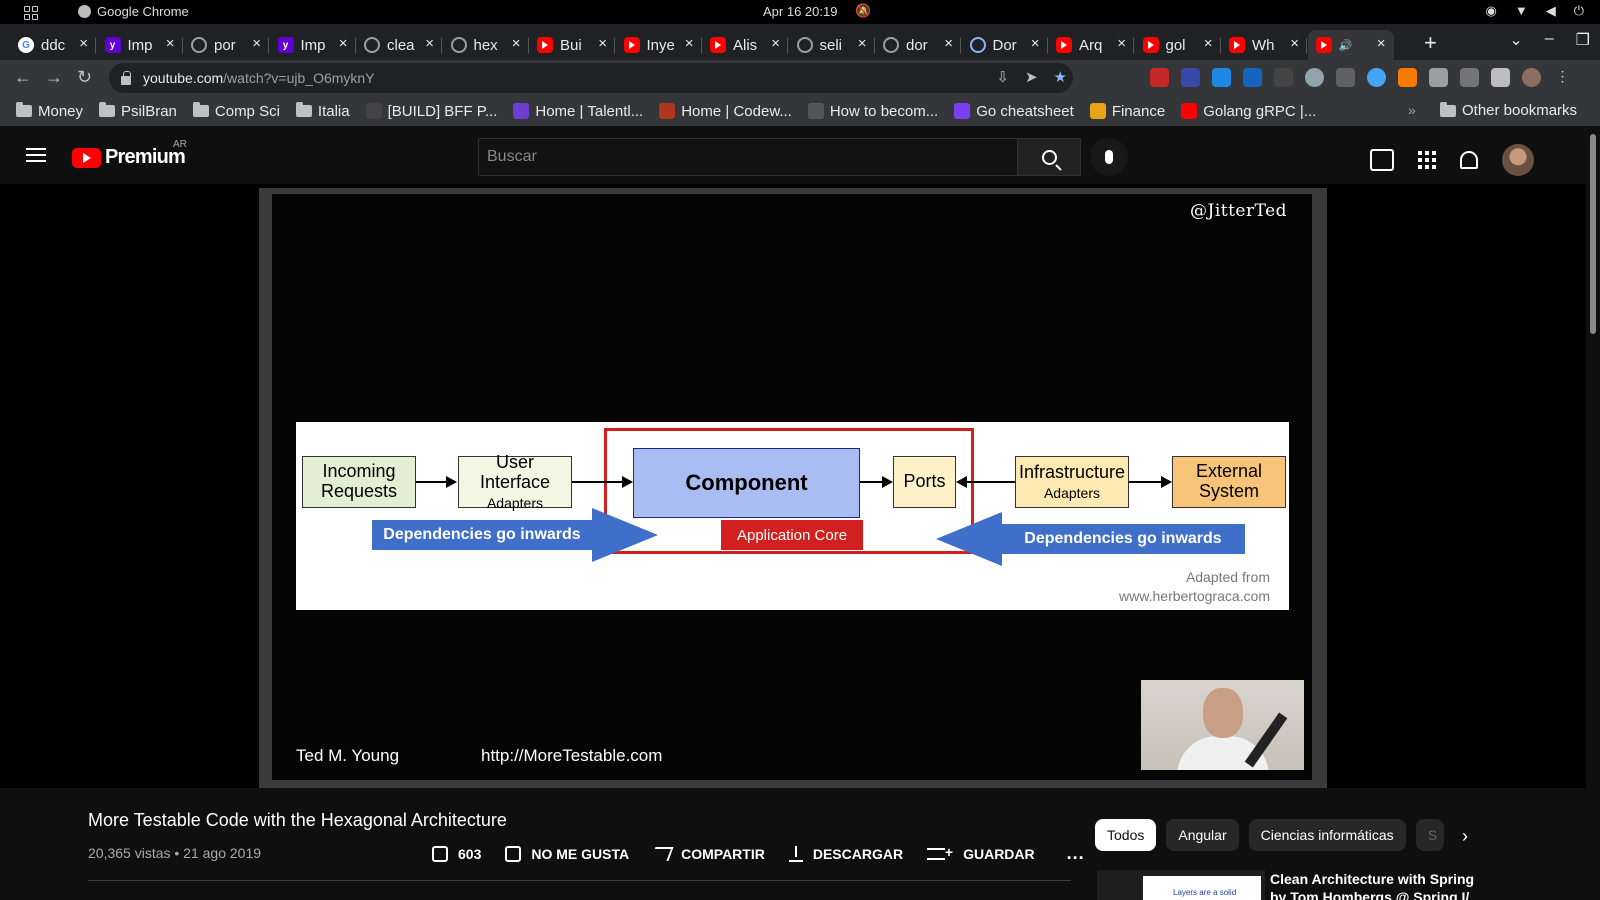 The width and height of the screenshot is (1600, 900). Describe the element at coordinates (1060, 77) in the screenshot. I see `bookmark-star-icon: ★` at that location.